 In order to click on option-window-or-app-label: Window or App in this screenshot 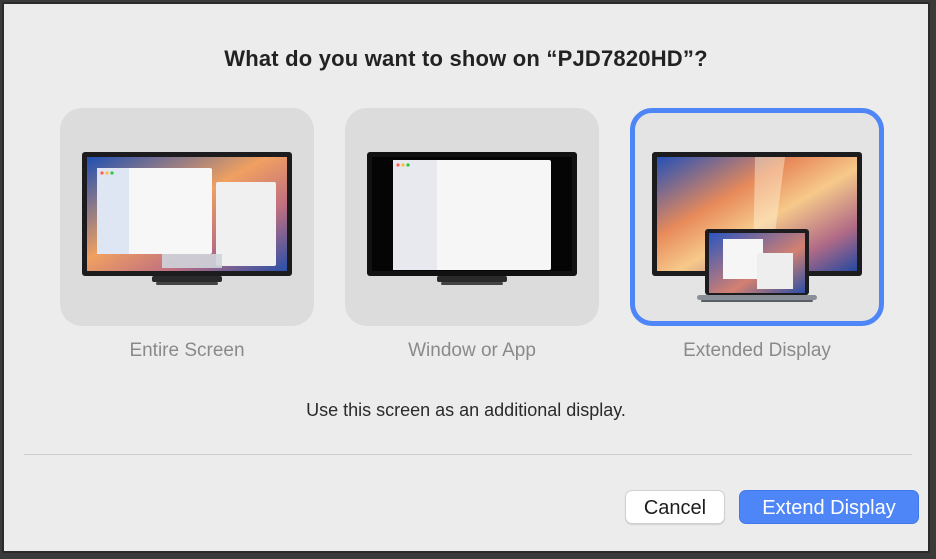, I will do `click(472, 350)`.